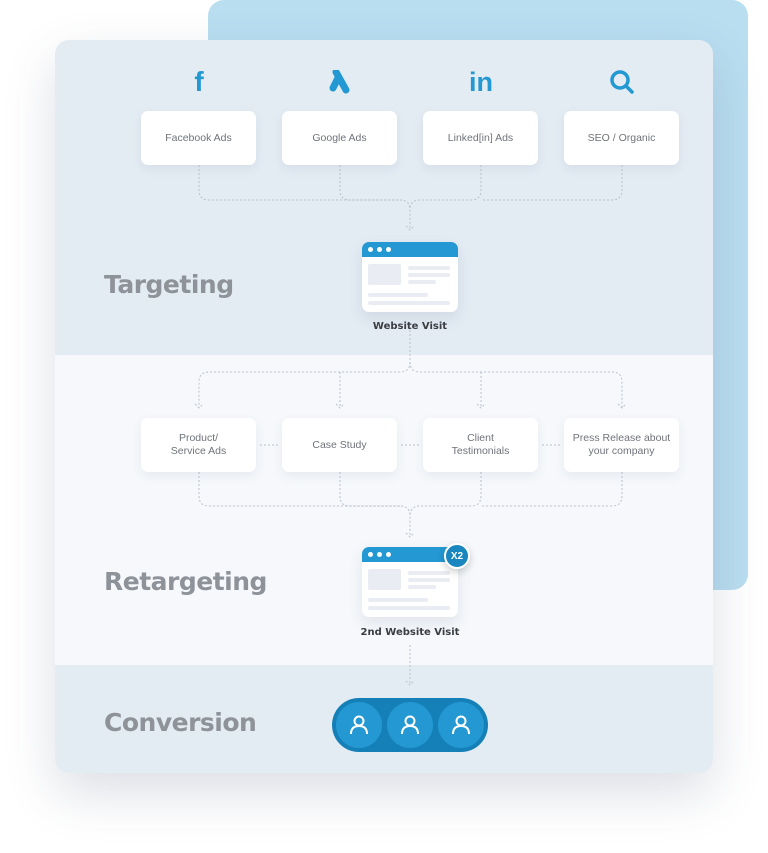  Describe the element at coordinates (410, 326) in the screenshot. I see `website-visit-label: Website Visit` at that location.